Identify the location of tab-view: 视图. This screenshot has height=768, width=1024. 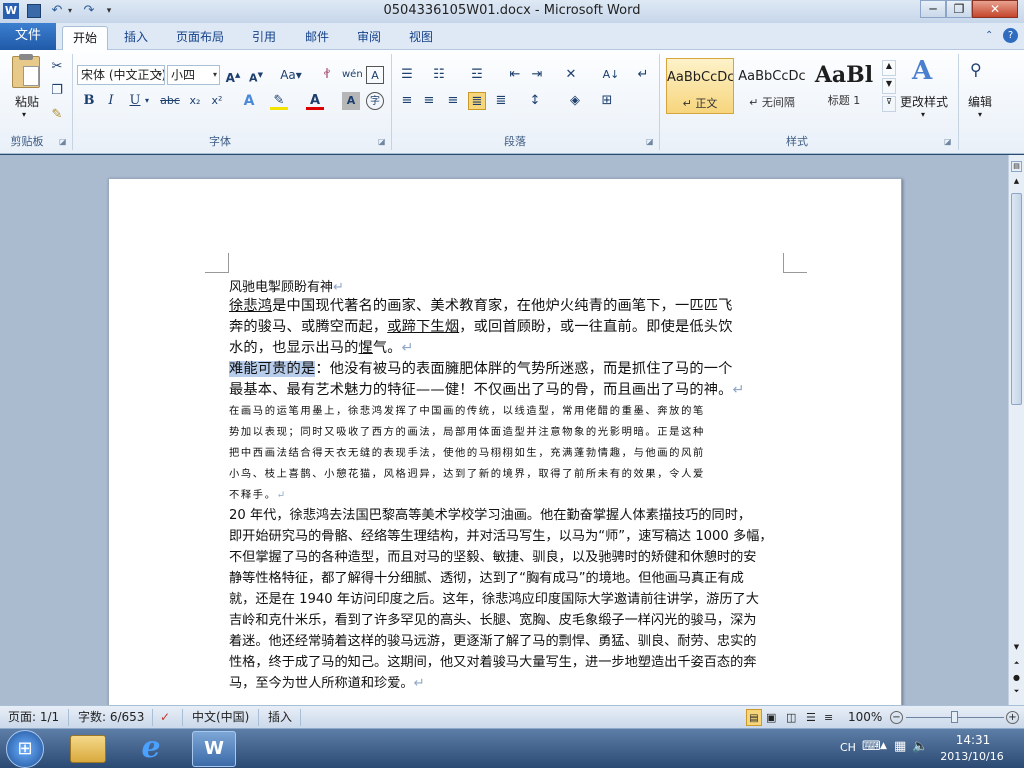
(421, 38).